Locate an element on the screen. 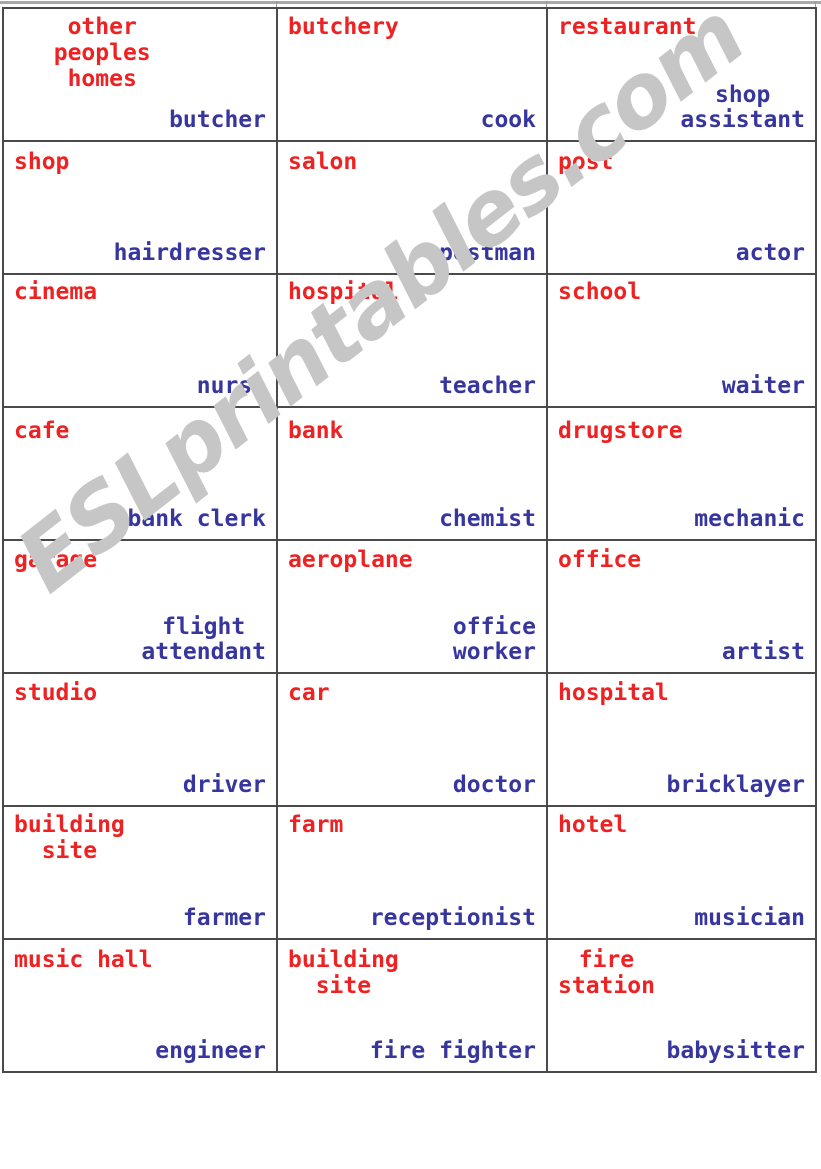  flashcard-cell: office artist is located at coordinates (681, 606).